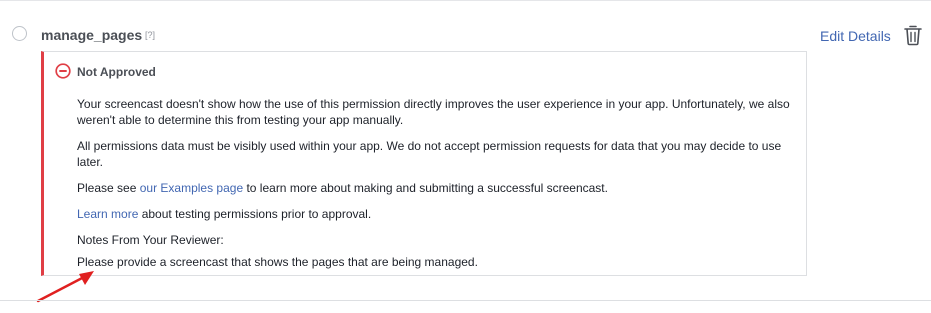  I want to click on learn-more-link: Learn more, so click(107, 214).